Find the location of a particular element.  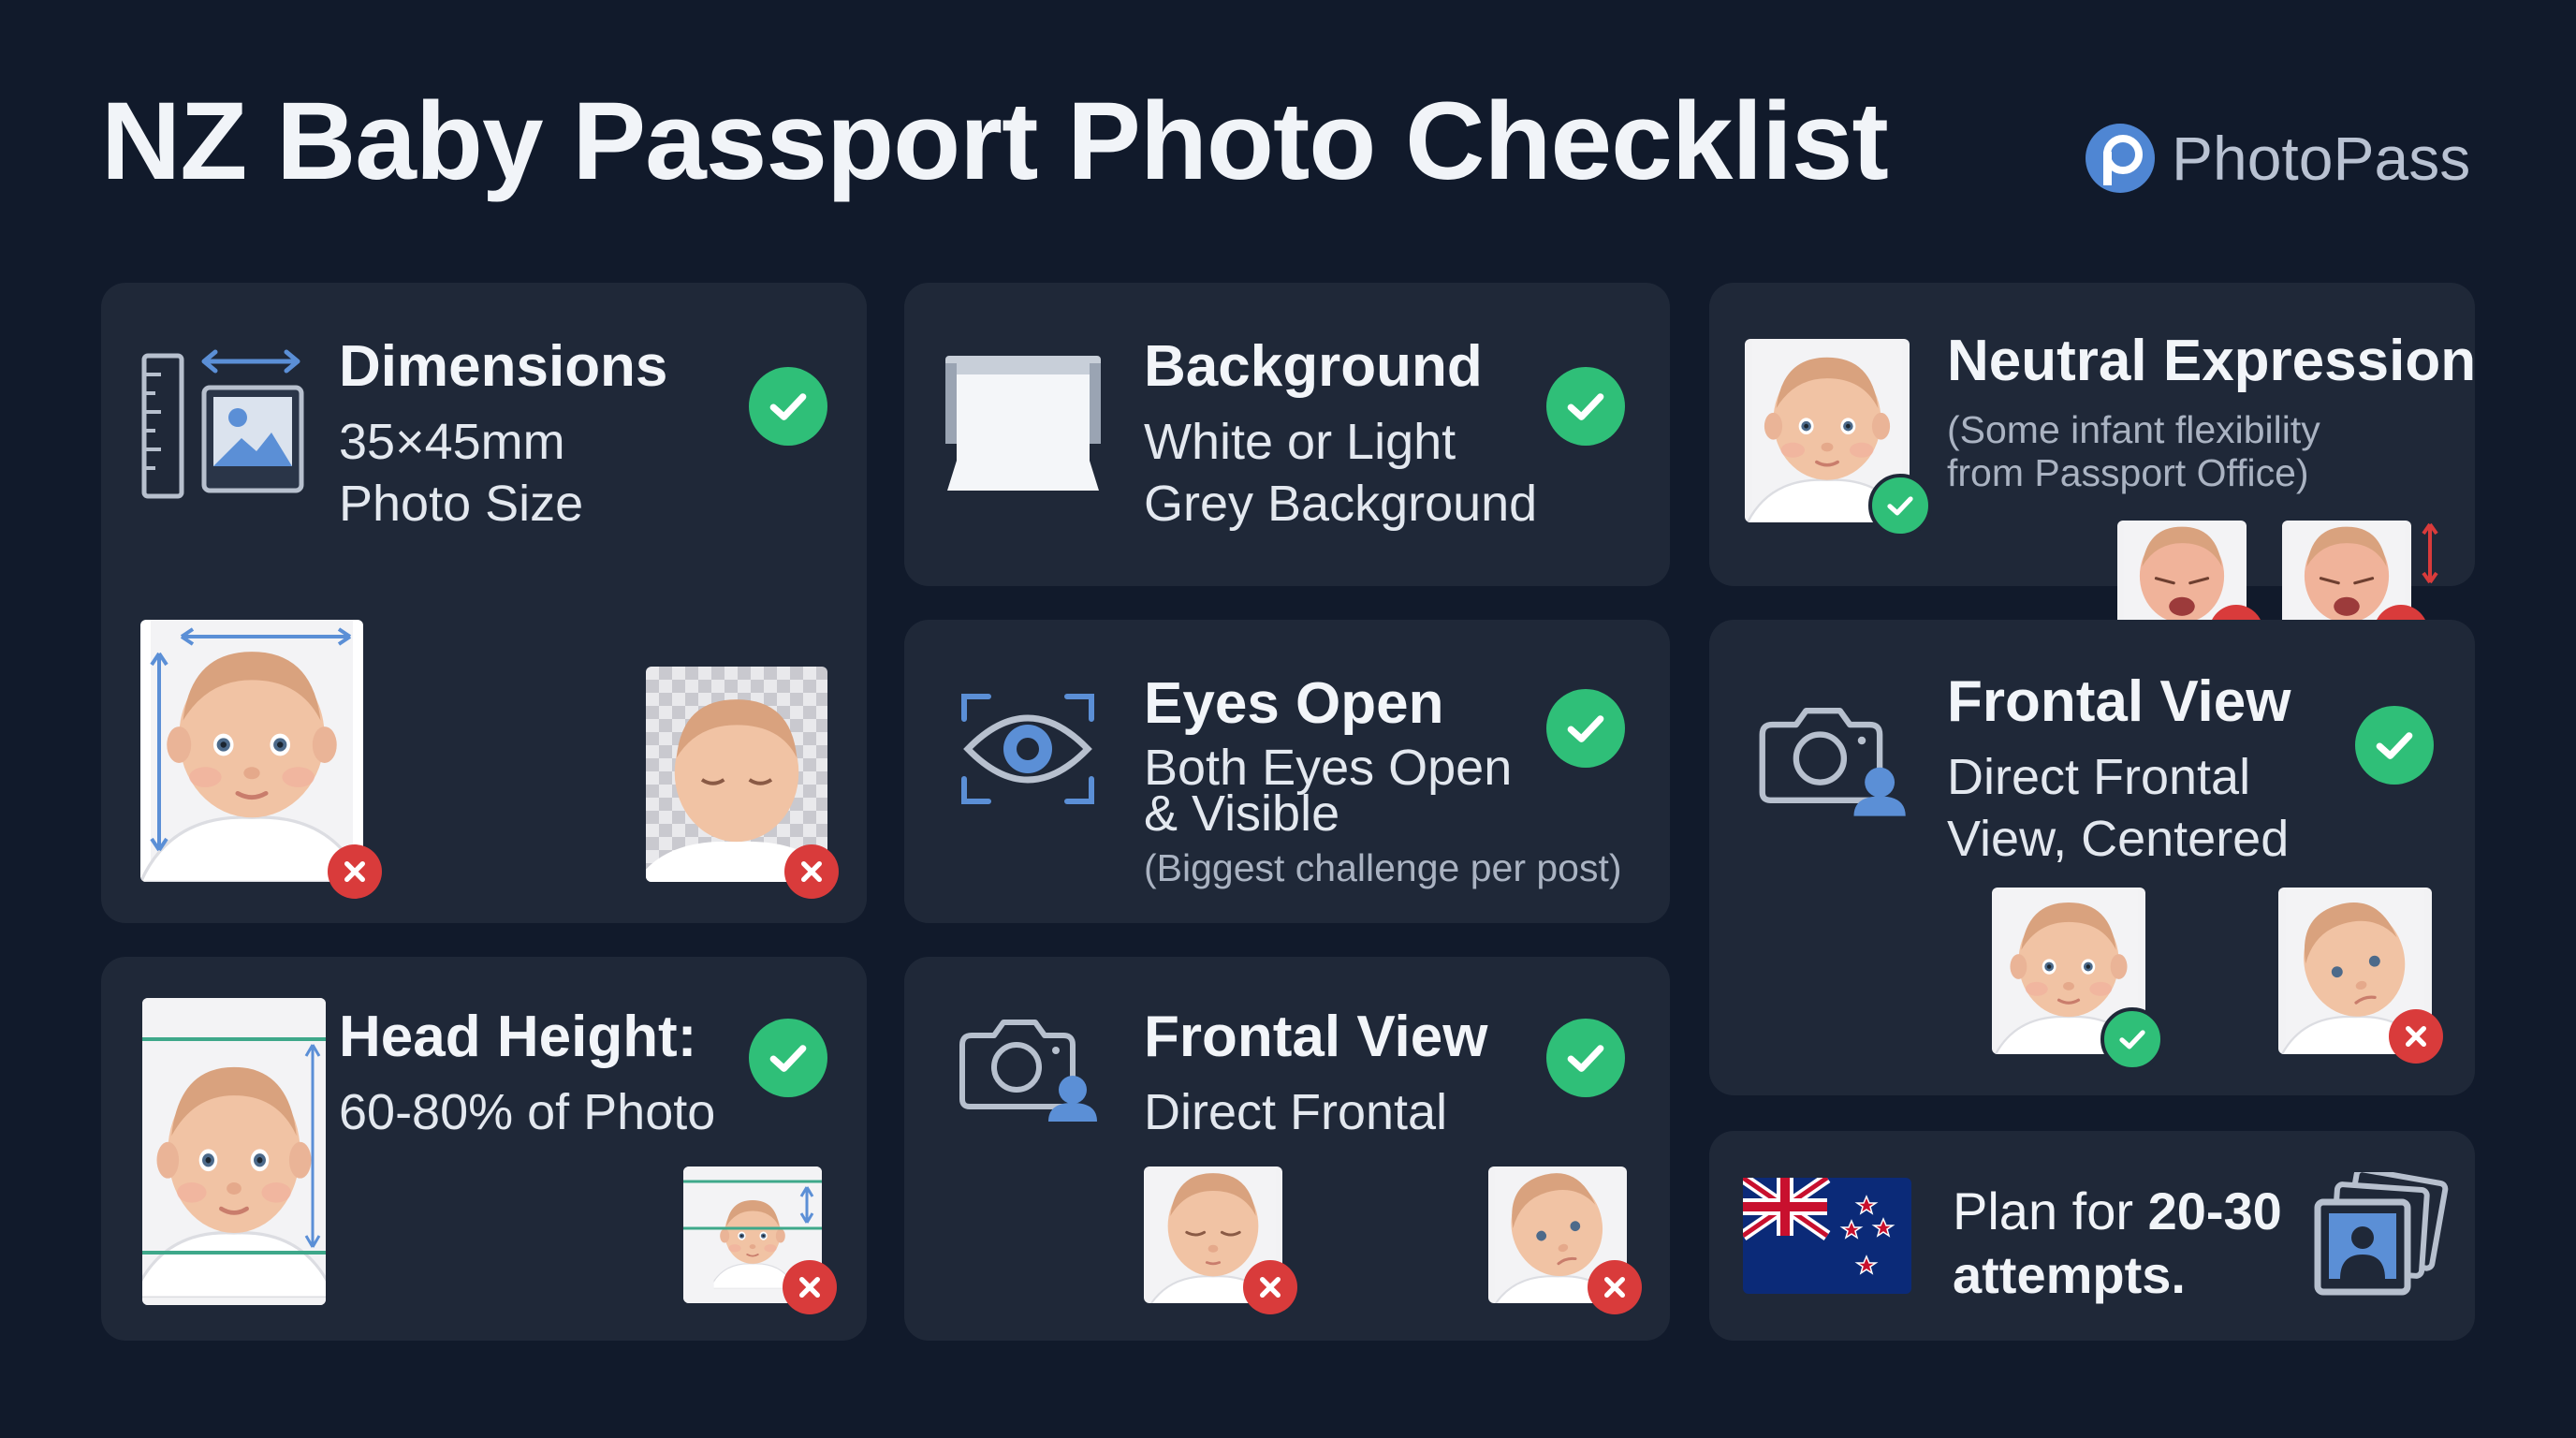

frontal-right-line1: Direct Frontal is located at coordinates (2099, 777).